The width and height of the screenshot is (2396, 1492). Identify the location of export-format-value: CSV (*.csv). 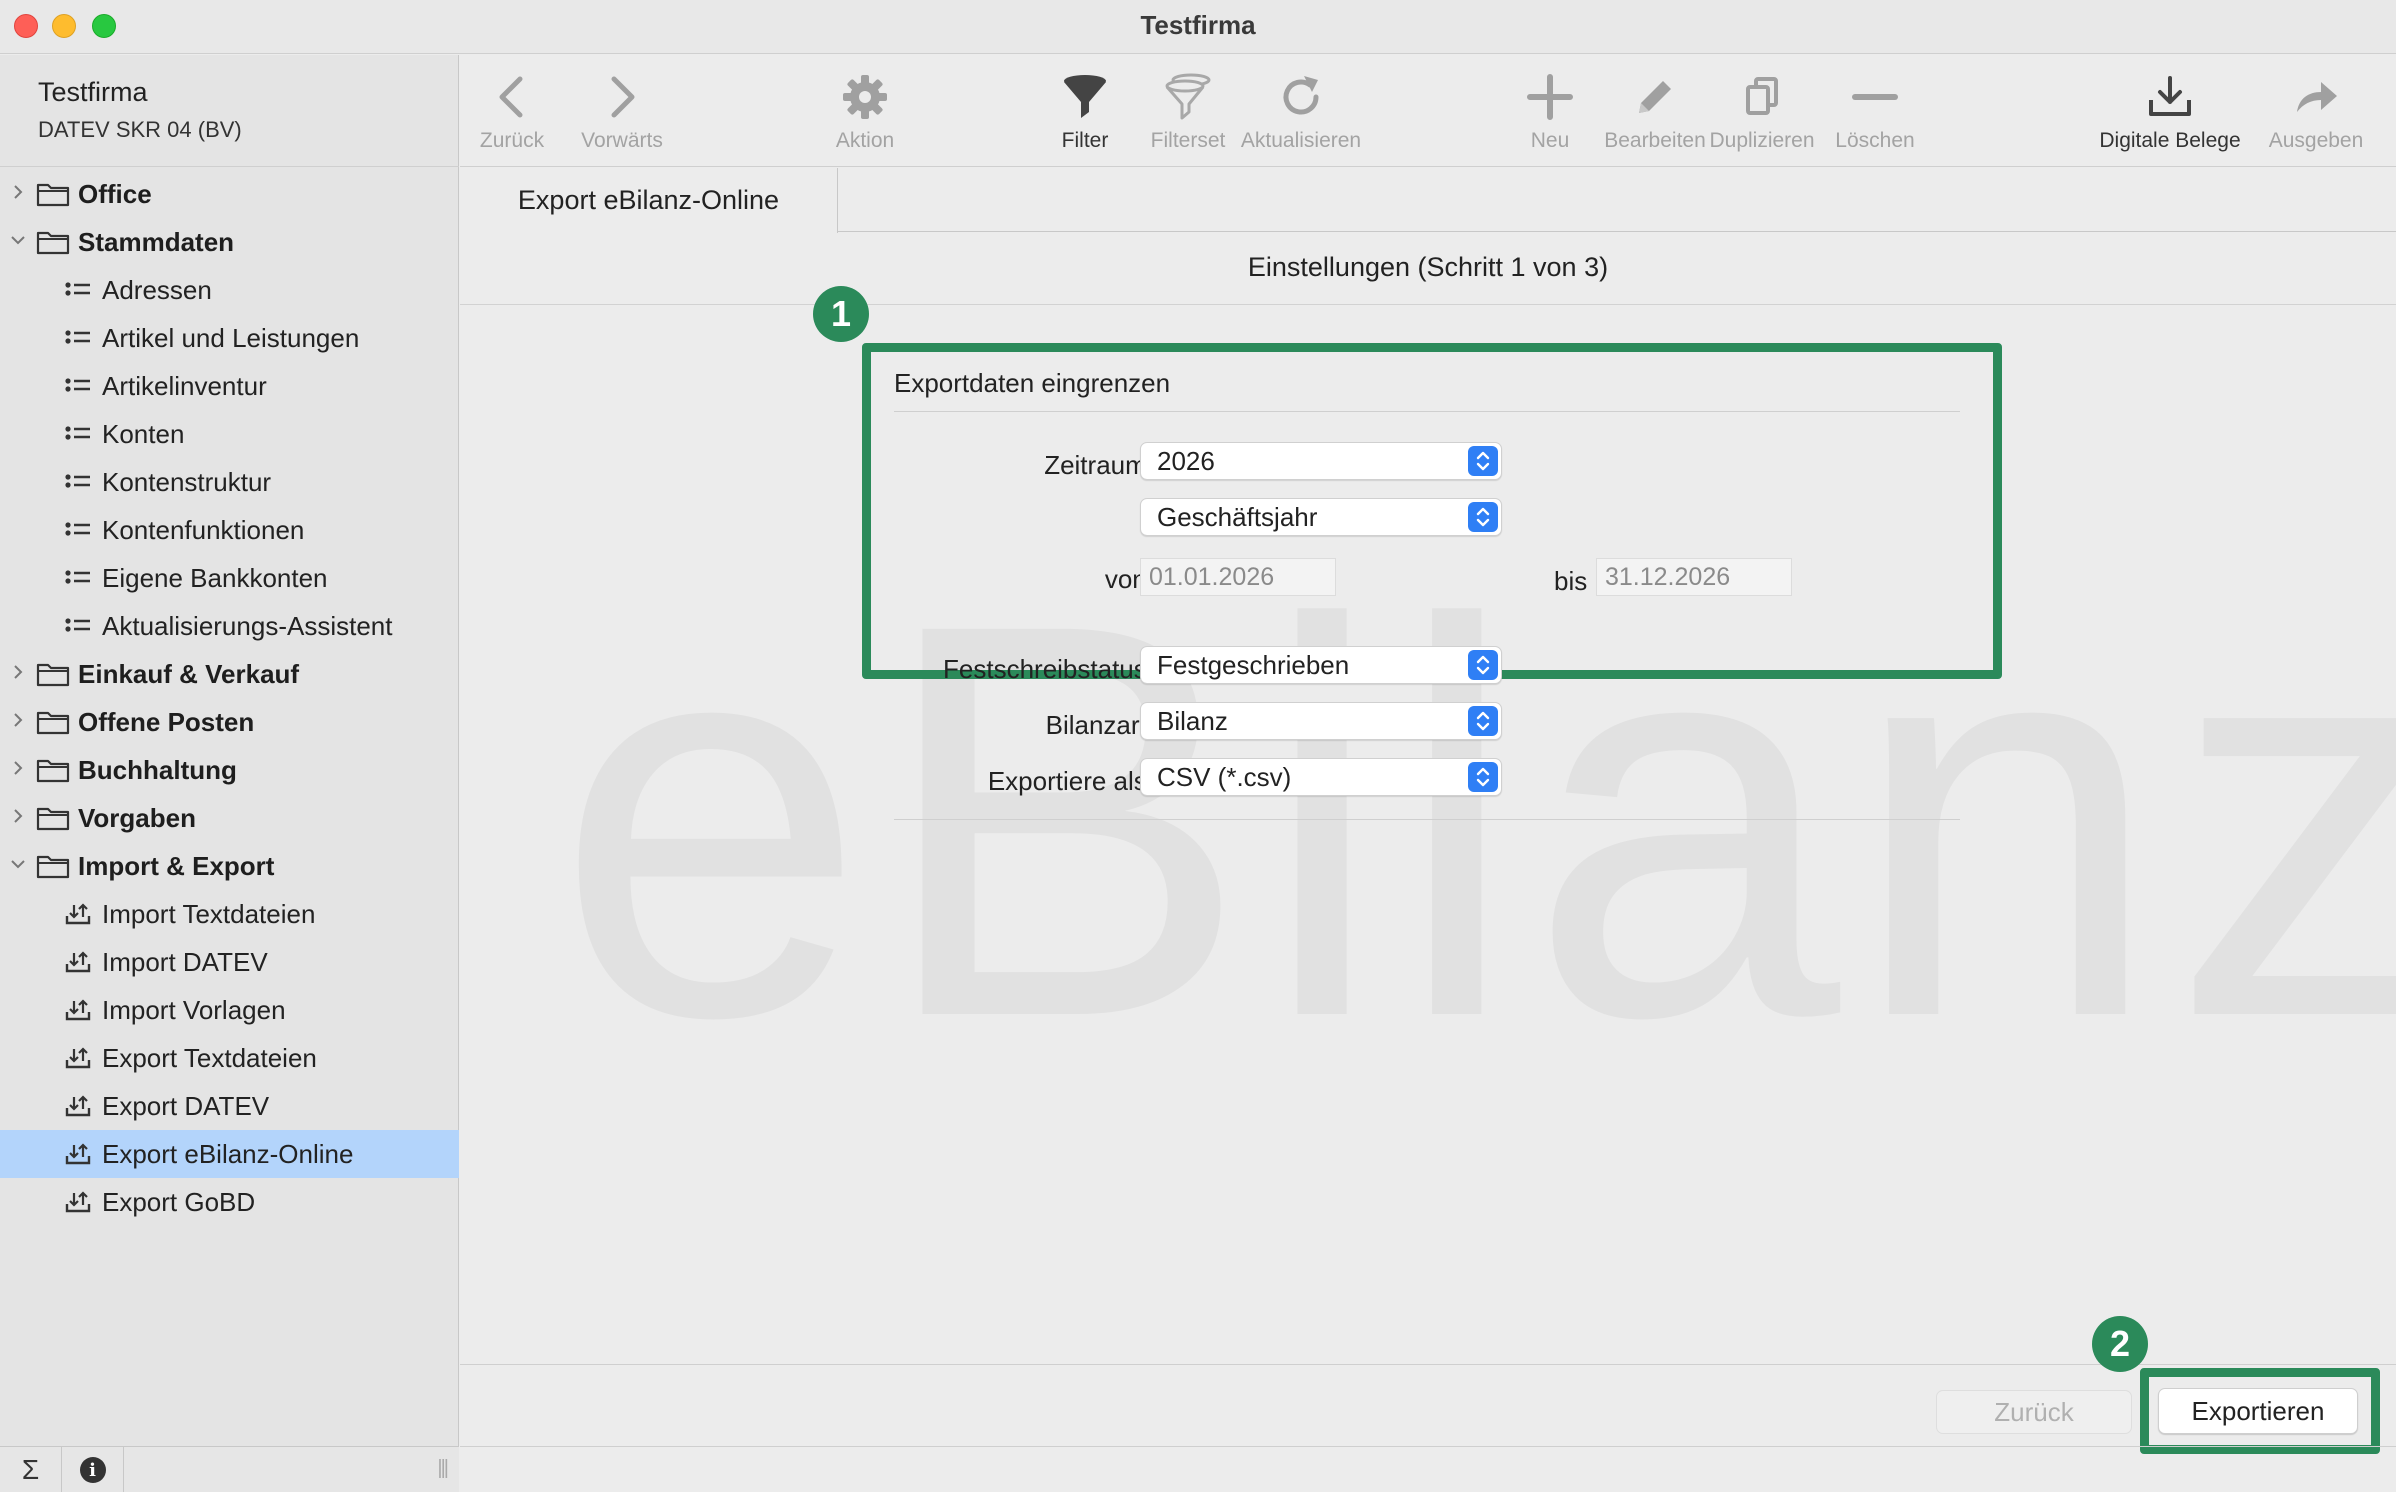
(1224, 777).